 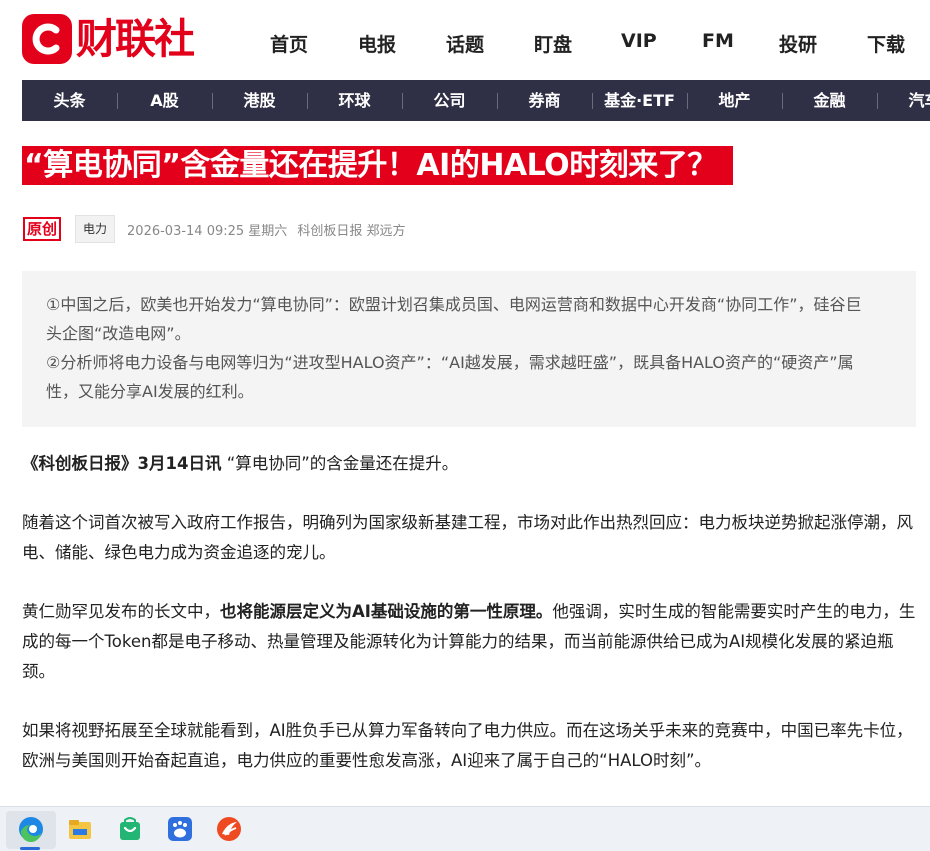 What do you see at coordinates (229, 829) in the screenshot?
I see `news-app-icon` at bounding box center [229, 829].